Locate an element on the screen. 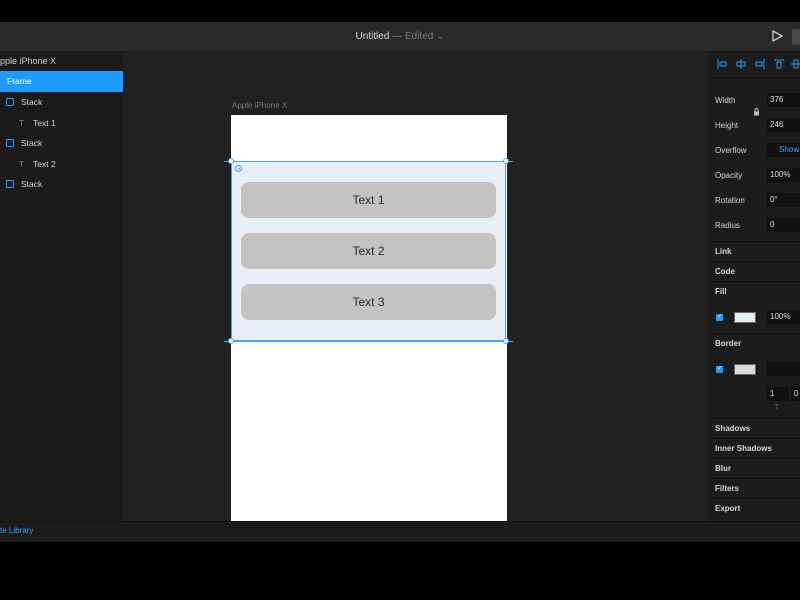  width-label: Width is located at coordinates (725, 100).